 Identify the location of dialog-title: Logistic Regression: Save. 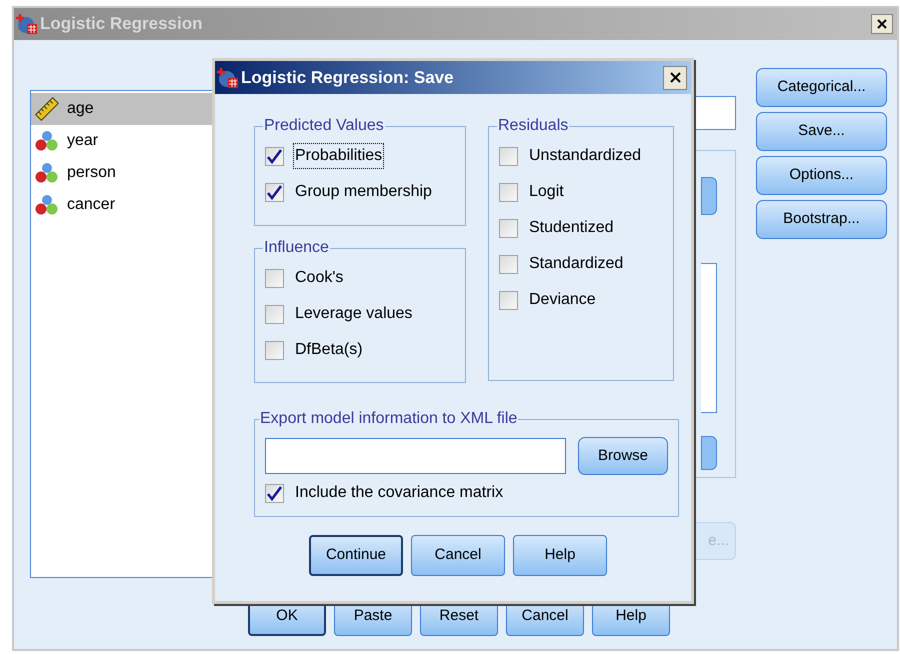
(348, 77).